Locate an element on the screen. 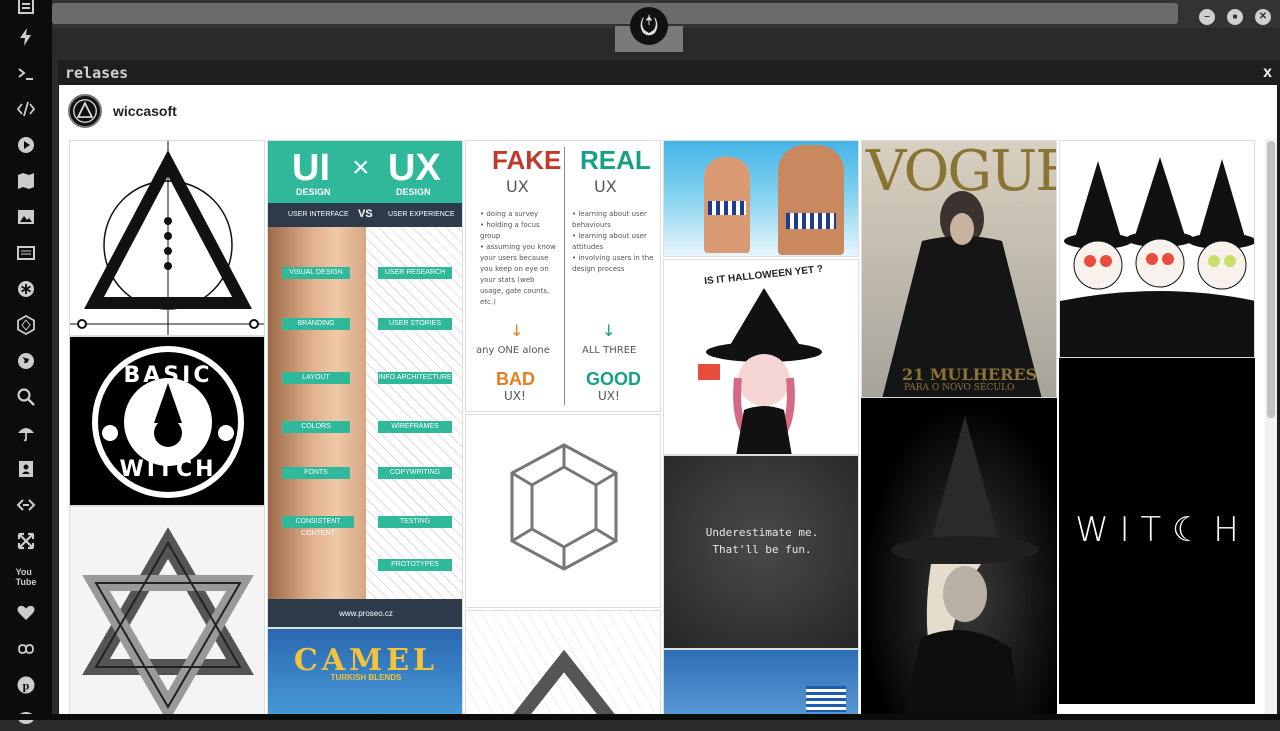  pin-underestimate-quote: Underestimate me. That'll be fun. is located at coordinates (761, 552).